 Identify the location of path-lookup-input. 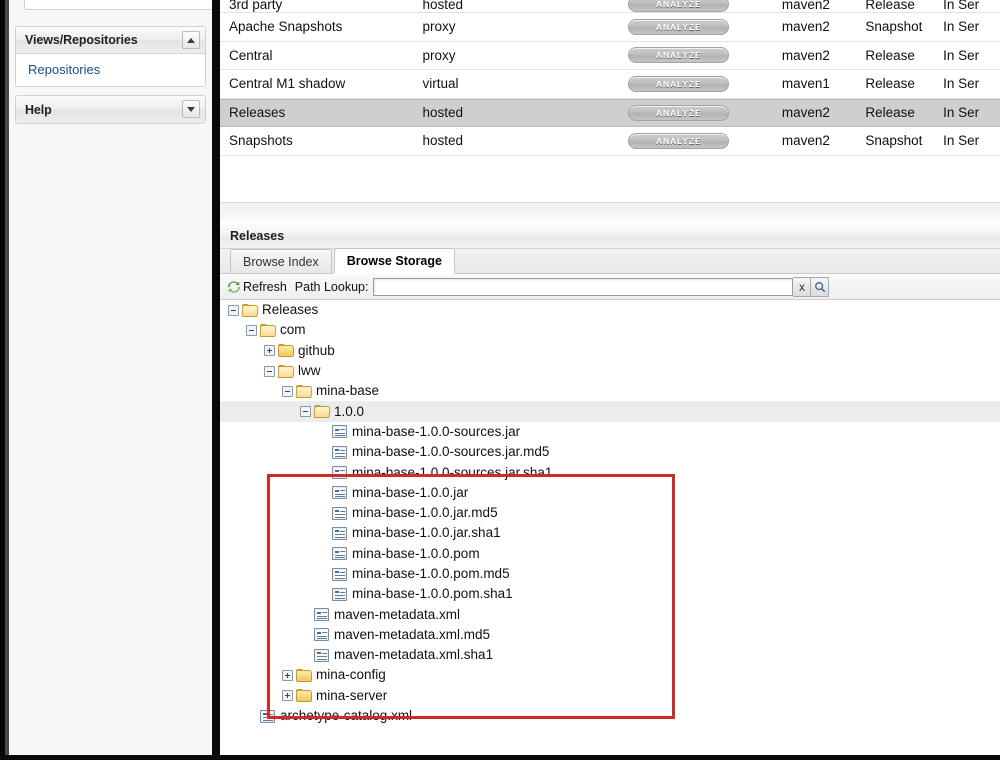
(583, 286).